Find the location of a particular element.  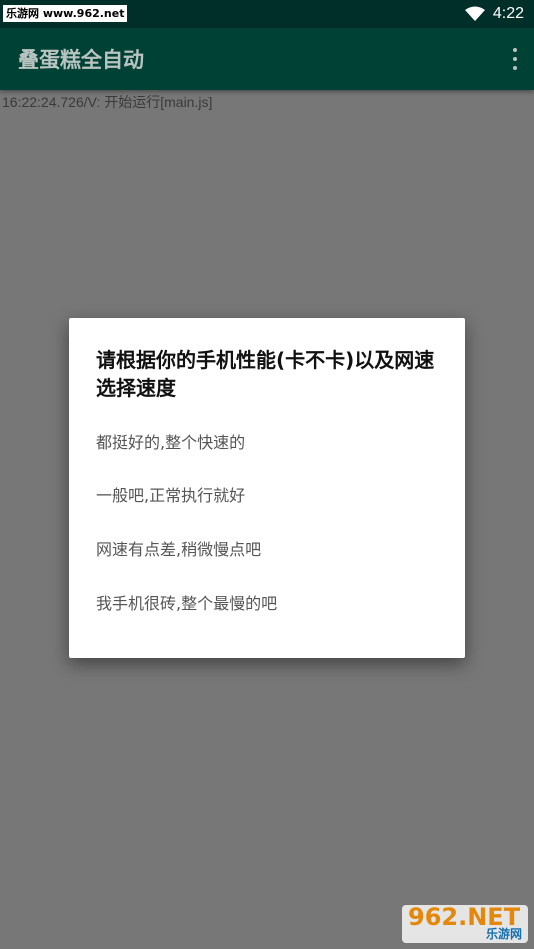

app-bar: 叠蛋糕全自动 is located at coordinates (267, 59).